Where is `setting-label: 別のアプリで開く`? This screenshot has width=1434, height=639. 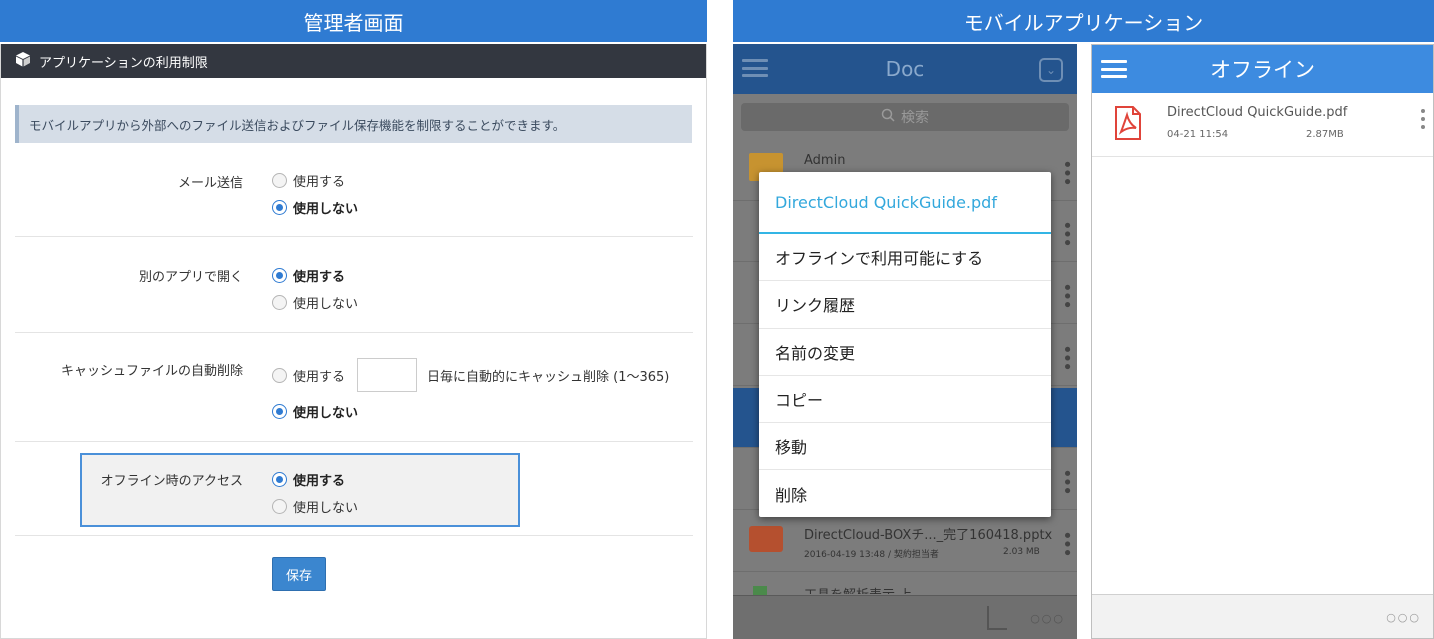 setting-label: 別のアプリで開く is located at coordinates (190, 277).